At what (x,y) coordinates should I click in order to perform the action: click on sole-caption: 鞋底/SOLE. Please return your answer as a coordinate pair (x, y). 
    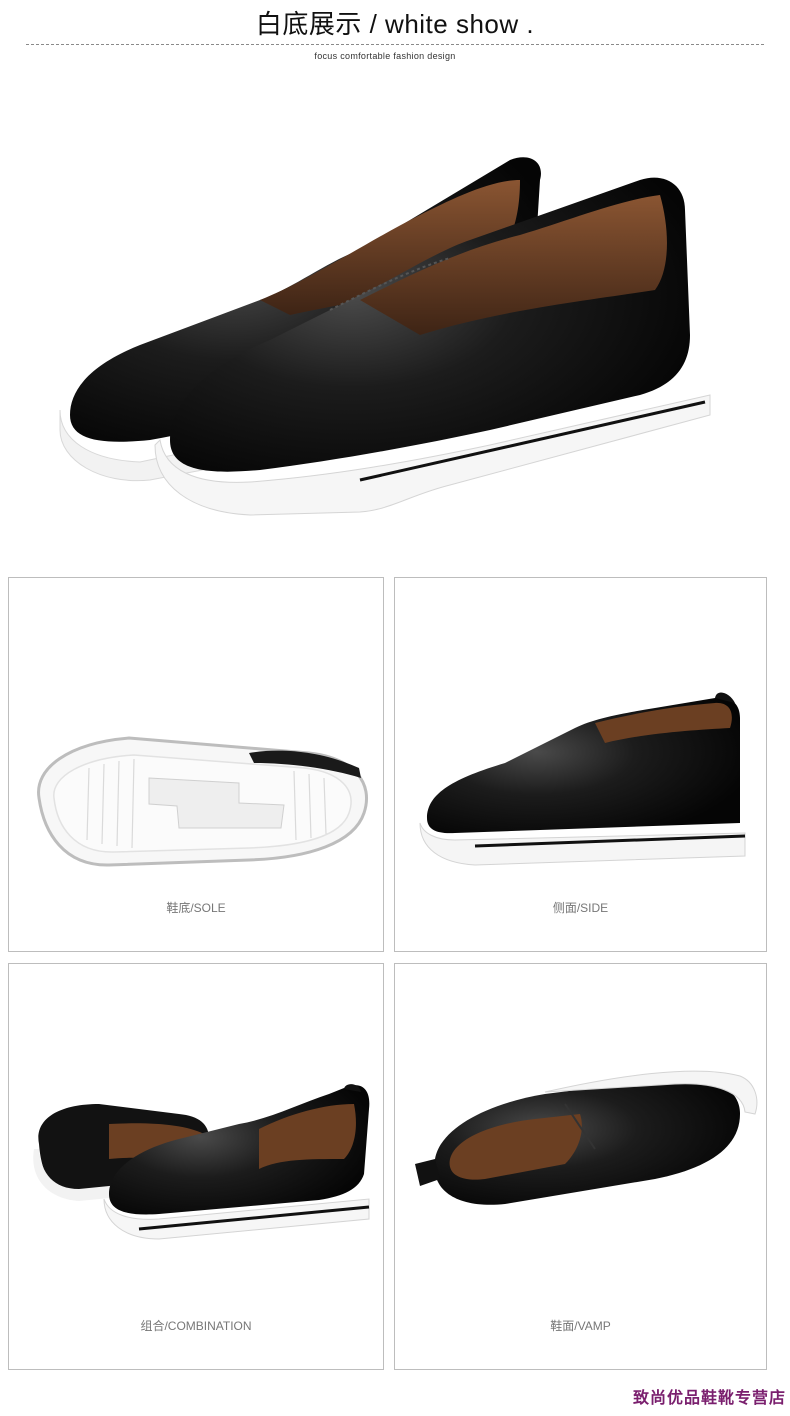
    Looking at the image, I should click on (196, 908).